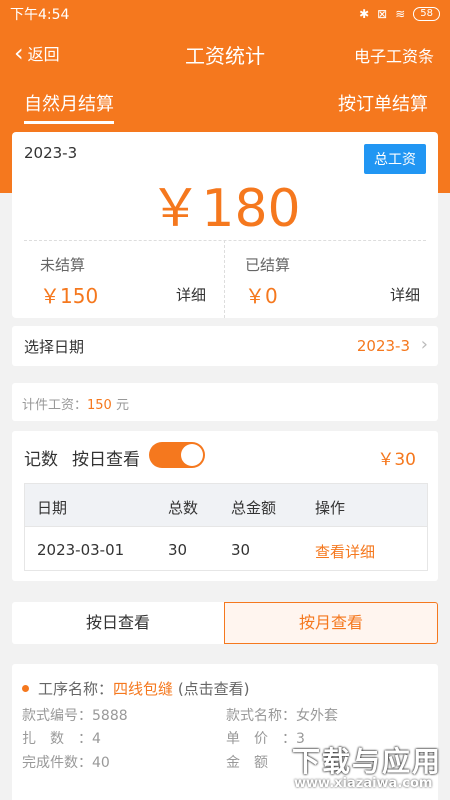 This screenshot has width=450, height=800. Describe the element at coordinates (241, 550) in the screenshot. I see `cell-amount: 30` at that location.